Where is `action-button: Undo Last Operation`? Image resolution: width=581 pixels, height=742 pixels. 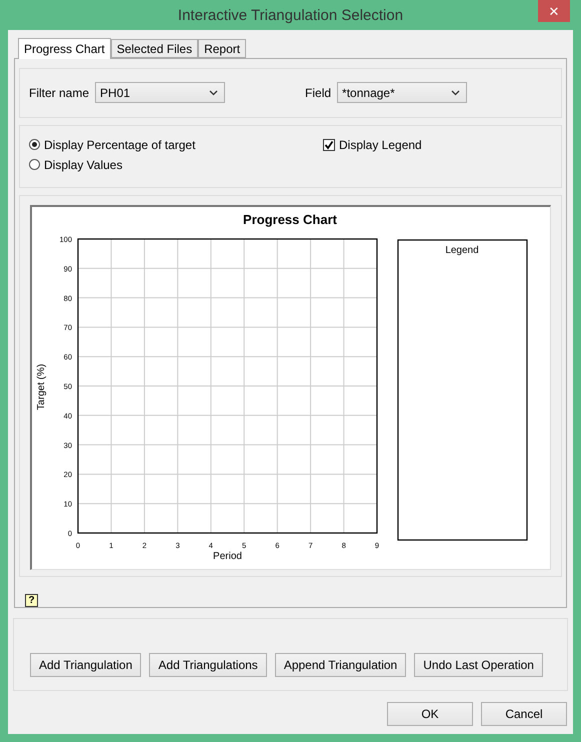 action-button: Undo Last Operation is located at coordinates (478, 664).